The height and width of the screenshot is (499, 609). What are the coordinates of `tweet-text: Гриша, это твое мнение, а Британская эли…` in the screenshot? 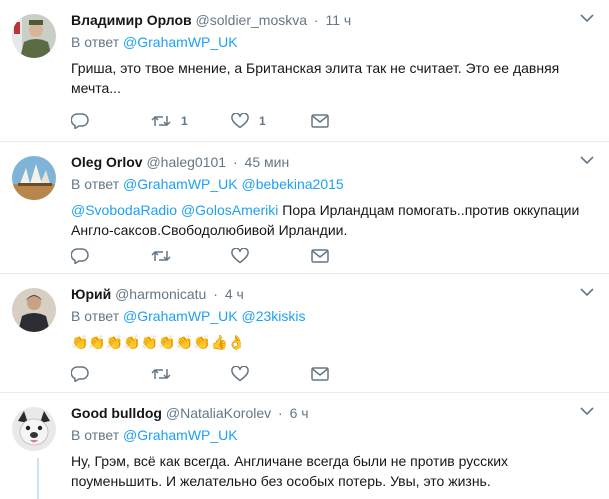 It's located at (315, 78).